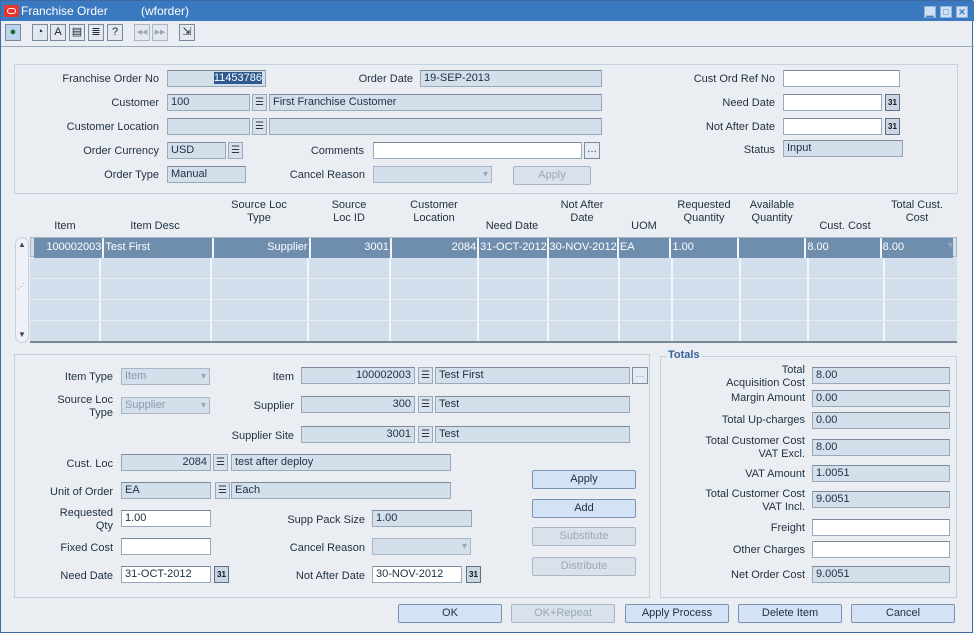  What do you see at coordinates (166, 490) in the screenshot?
I see `unit-of-order-field: EA` at bounding box center [166, 490].